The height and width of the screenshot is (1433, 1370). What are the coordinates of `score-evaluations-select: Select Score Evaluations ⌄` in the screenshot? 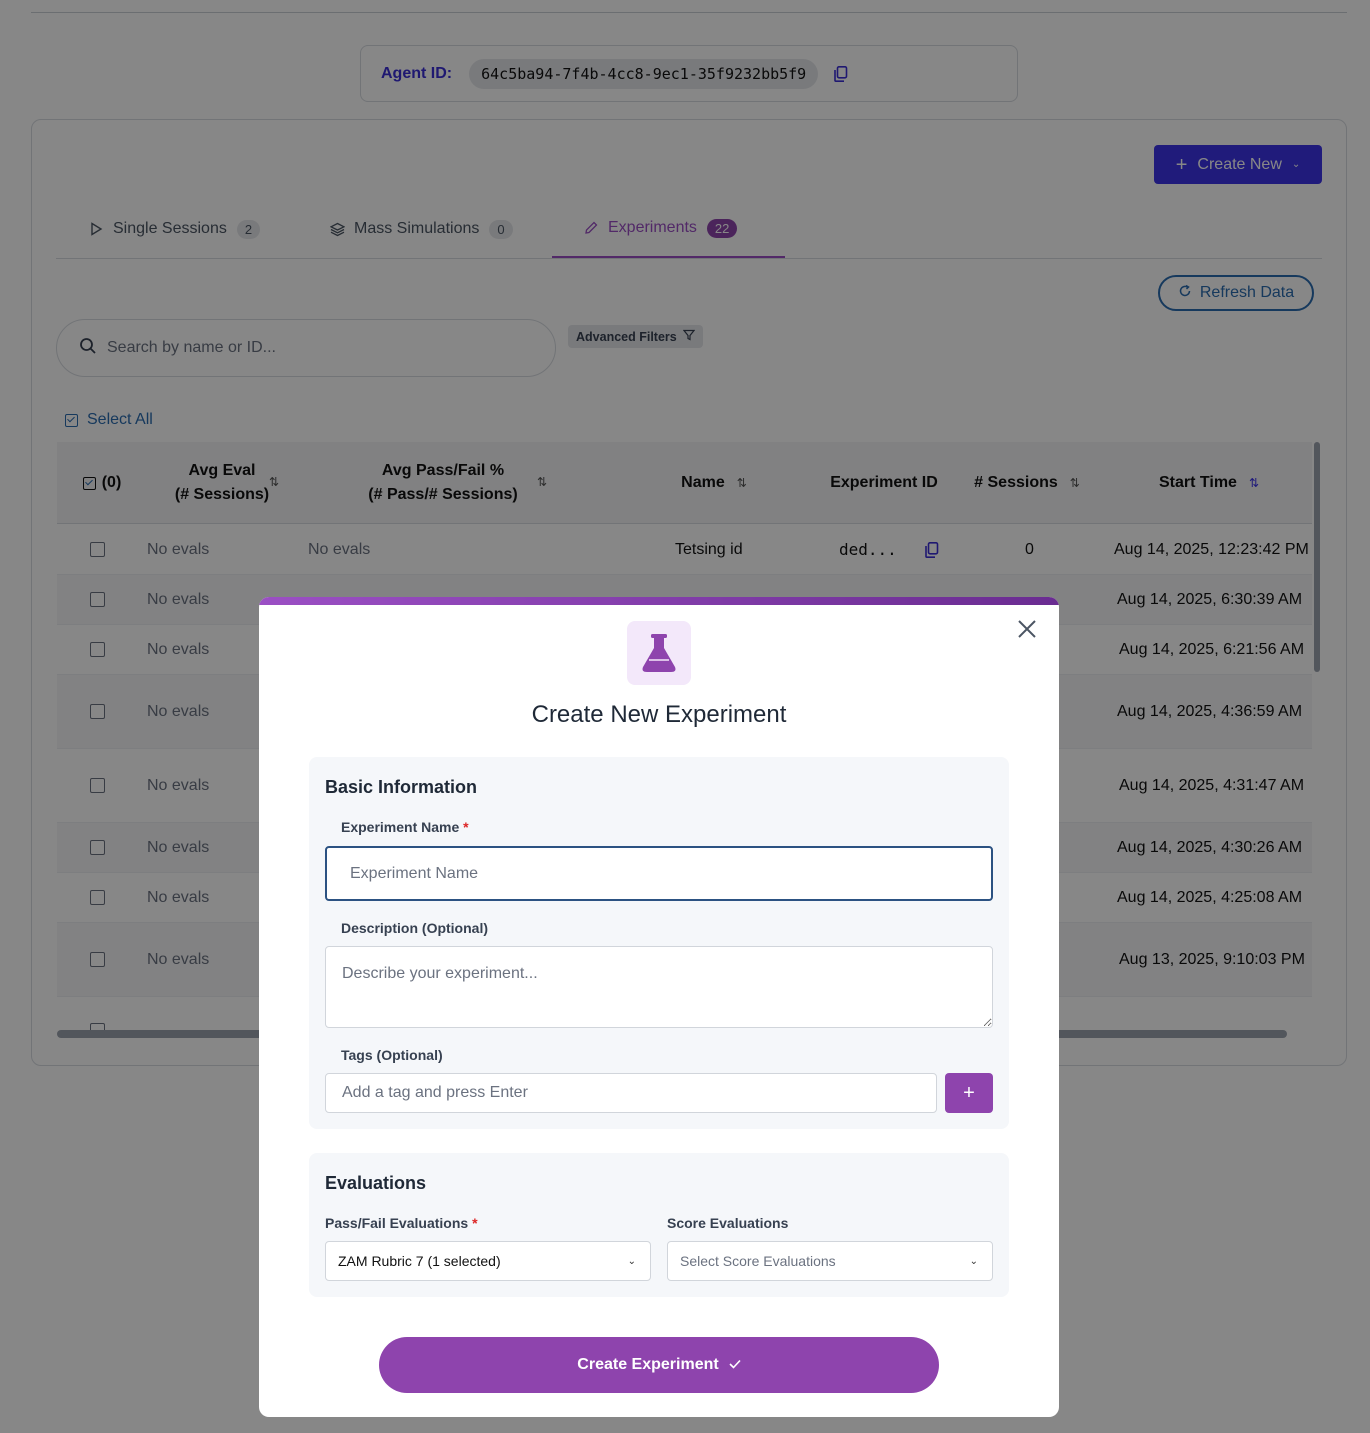 It's located at (830, 1261).